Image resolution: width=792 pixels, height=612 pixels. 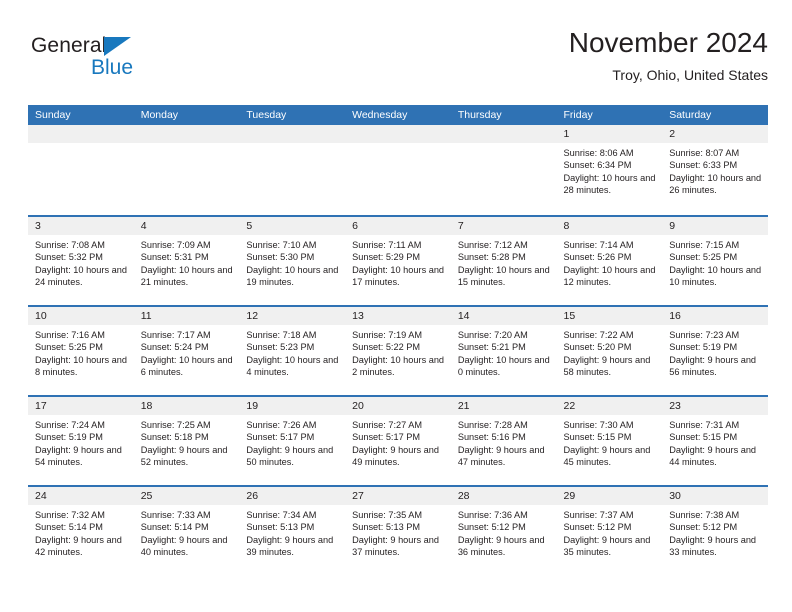 What do you see at coordinates (704, 245) in the screenshot?
I see `sunrise-text: Sunrise: 7:15 AM` at bounding box center [704, 245].